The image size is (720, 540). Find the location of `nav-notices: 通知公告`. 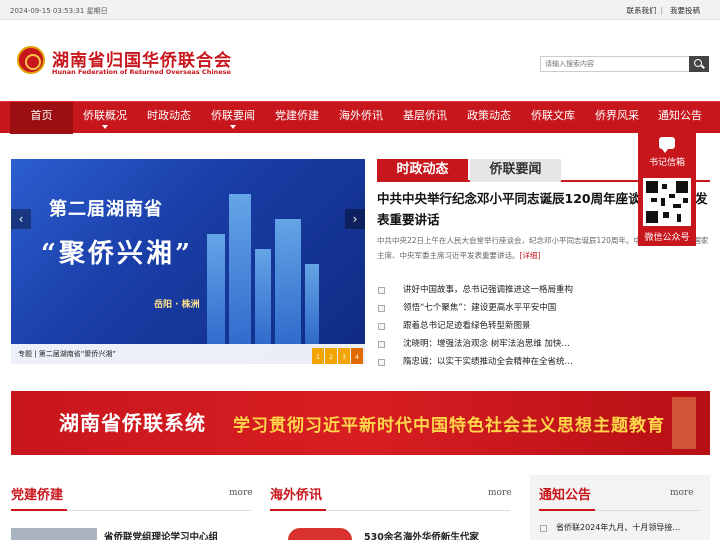

nav-notices: 通知公告 is located at coordinates (680, 118).